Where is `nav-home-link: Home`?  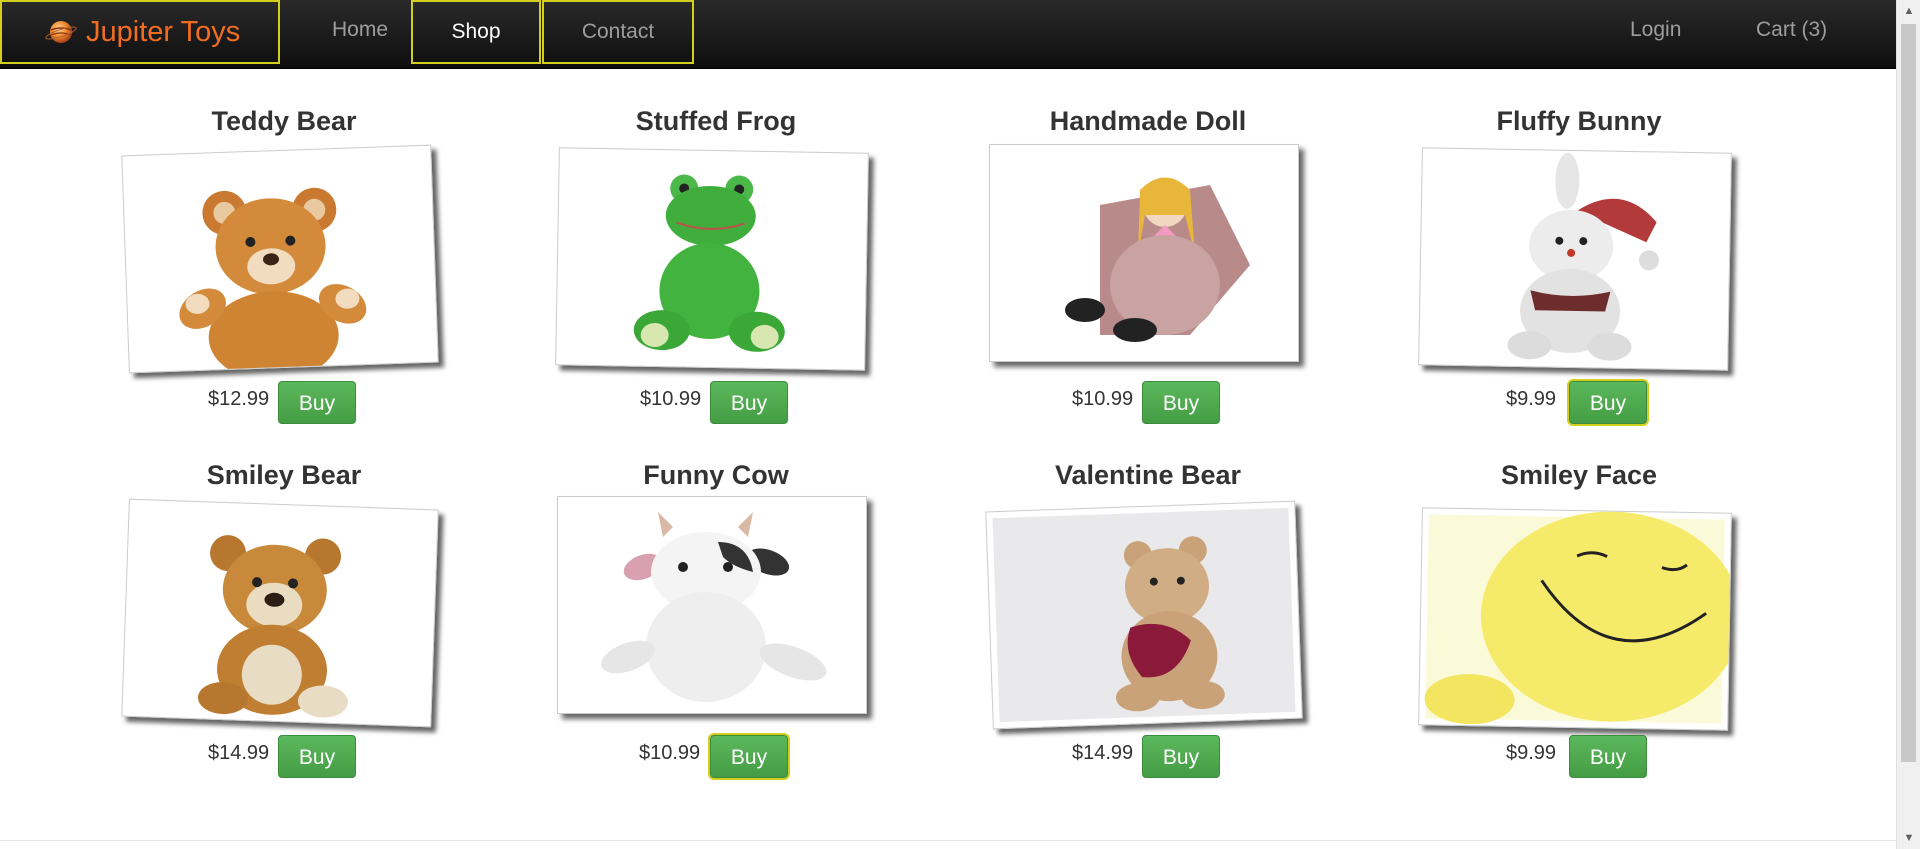 nav-home-link: Home is located at coordinates (360, 32).